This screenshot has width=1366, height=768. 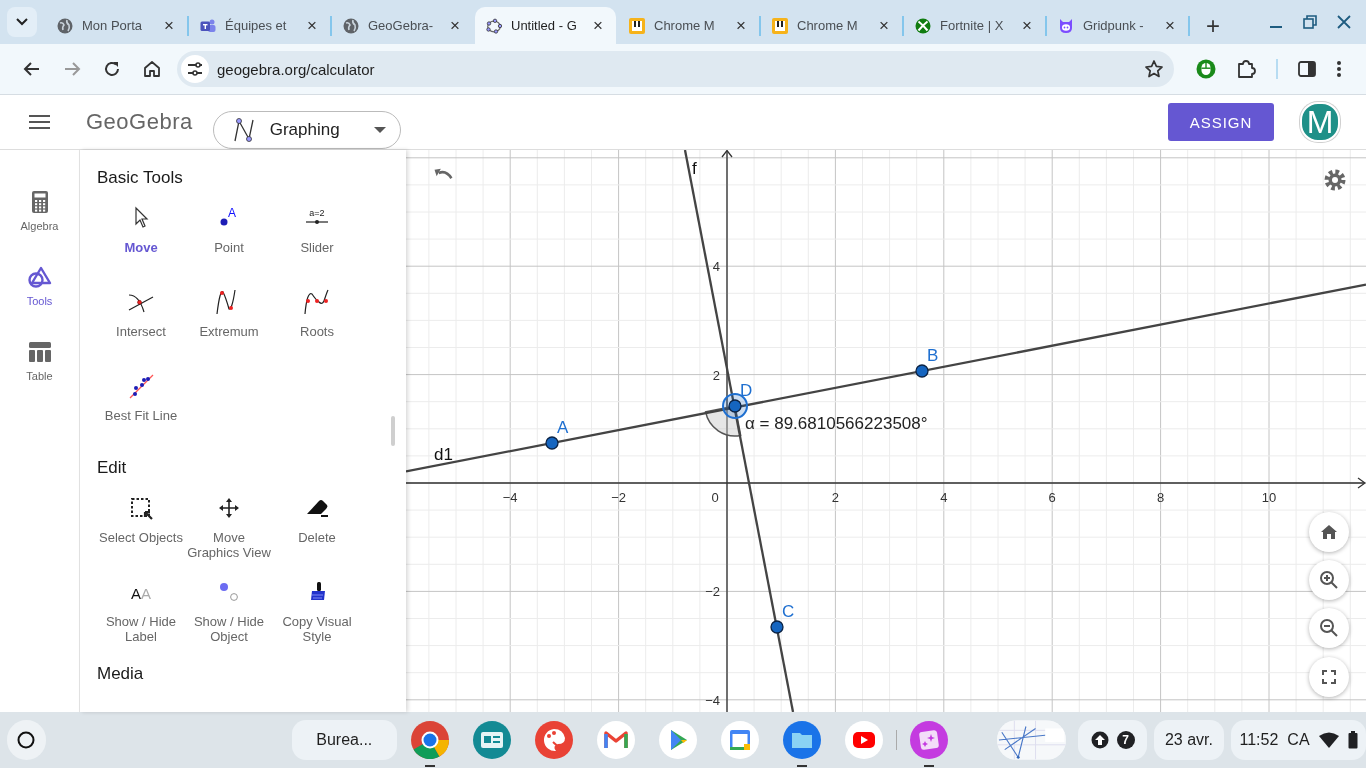 What do you see at coordinates (1335, 180) in the screenshot?
I see `settings-button` at bounding box center [1335, 180].